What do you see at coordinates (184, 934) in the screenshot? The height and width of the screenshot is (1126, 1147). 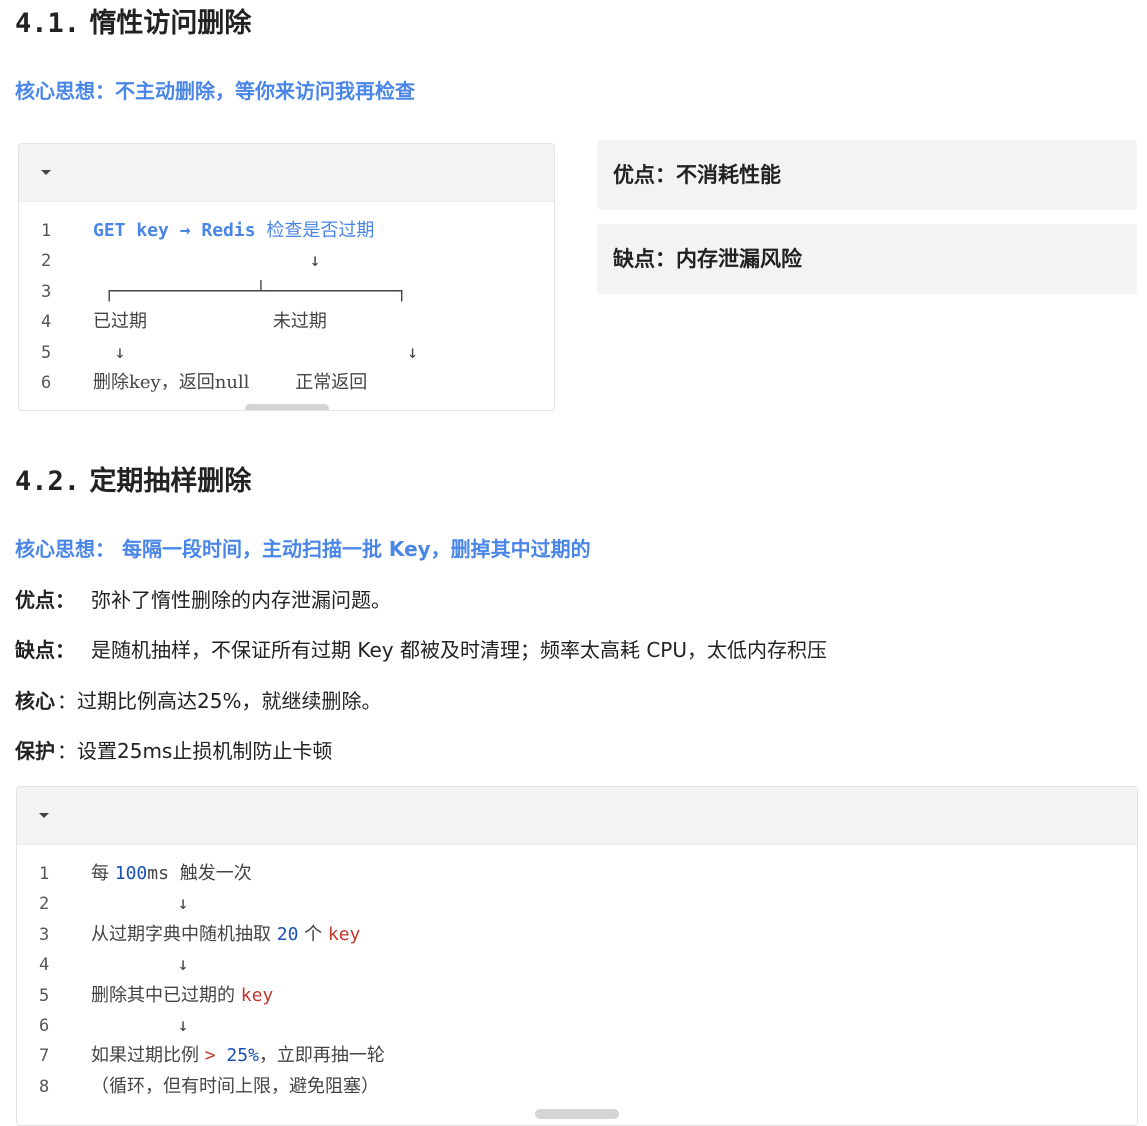 I see `code-token: 从过期字典中随机抽取` at bounding box center [184, 934].